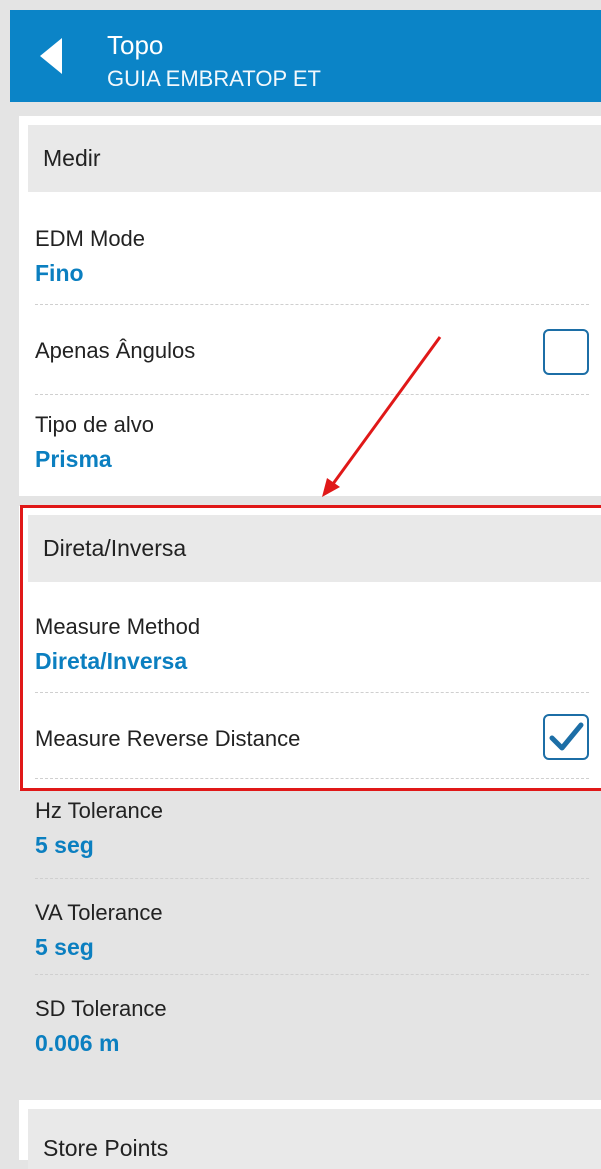 The width and height of the screenshot is (601, 1169). I want to click on va-tolerance-value: 5 seg, so click(64, 947).